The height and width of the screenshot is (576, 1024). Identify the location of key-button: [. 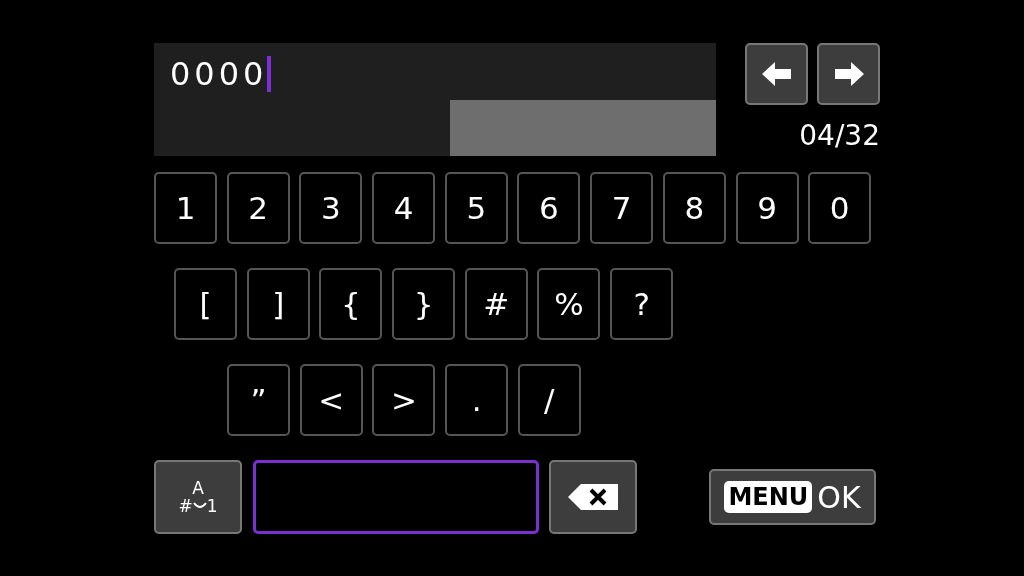
(205, 304).